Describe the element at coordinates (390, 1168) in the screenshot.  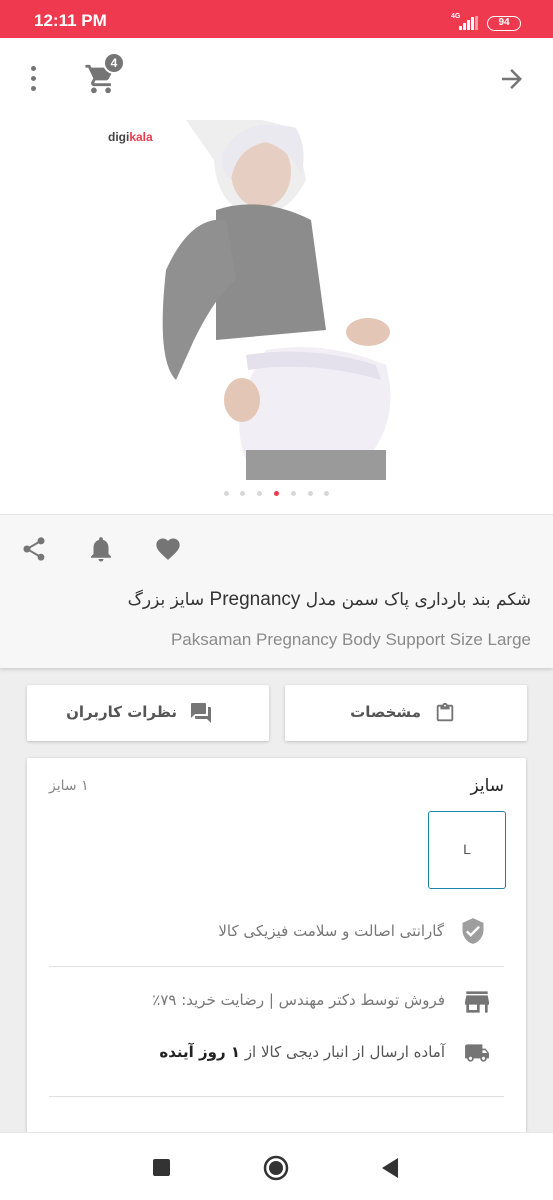
I see `back-triangle-icon` at that location.